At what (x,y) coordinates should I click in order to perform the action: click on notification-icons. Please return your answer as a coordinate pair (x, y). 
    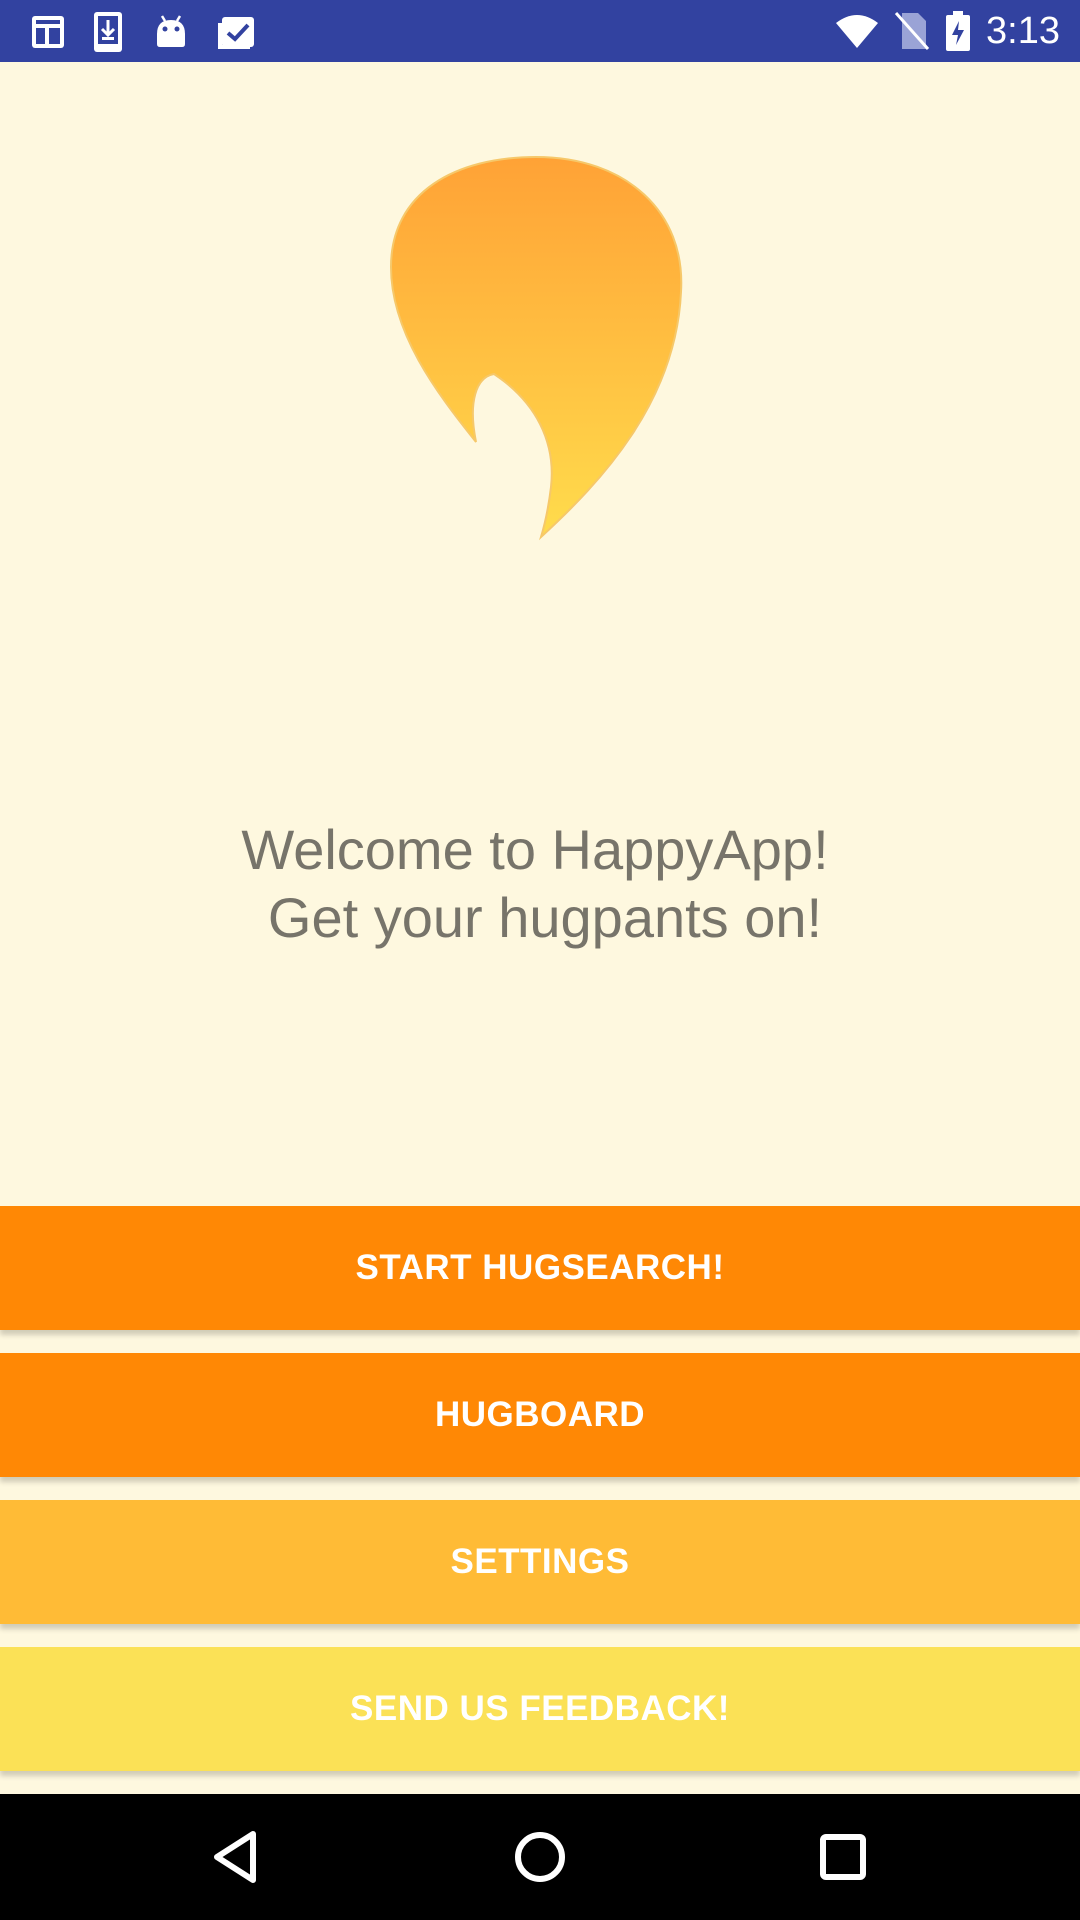
    Looking at the image, I should click on (154, 32).